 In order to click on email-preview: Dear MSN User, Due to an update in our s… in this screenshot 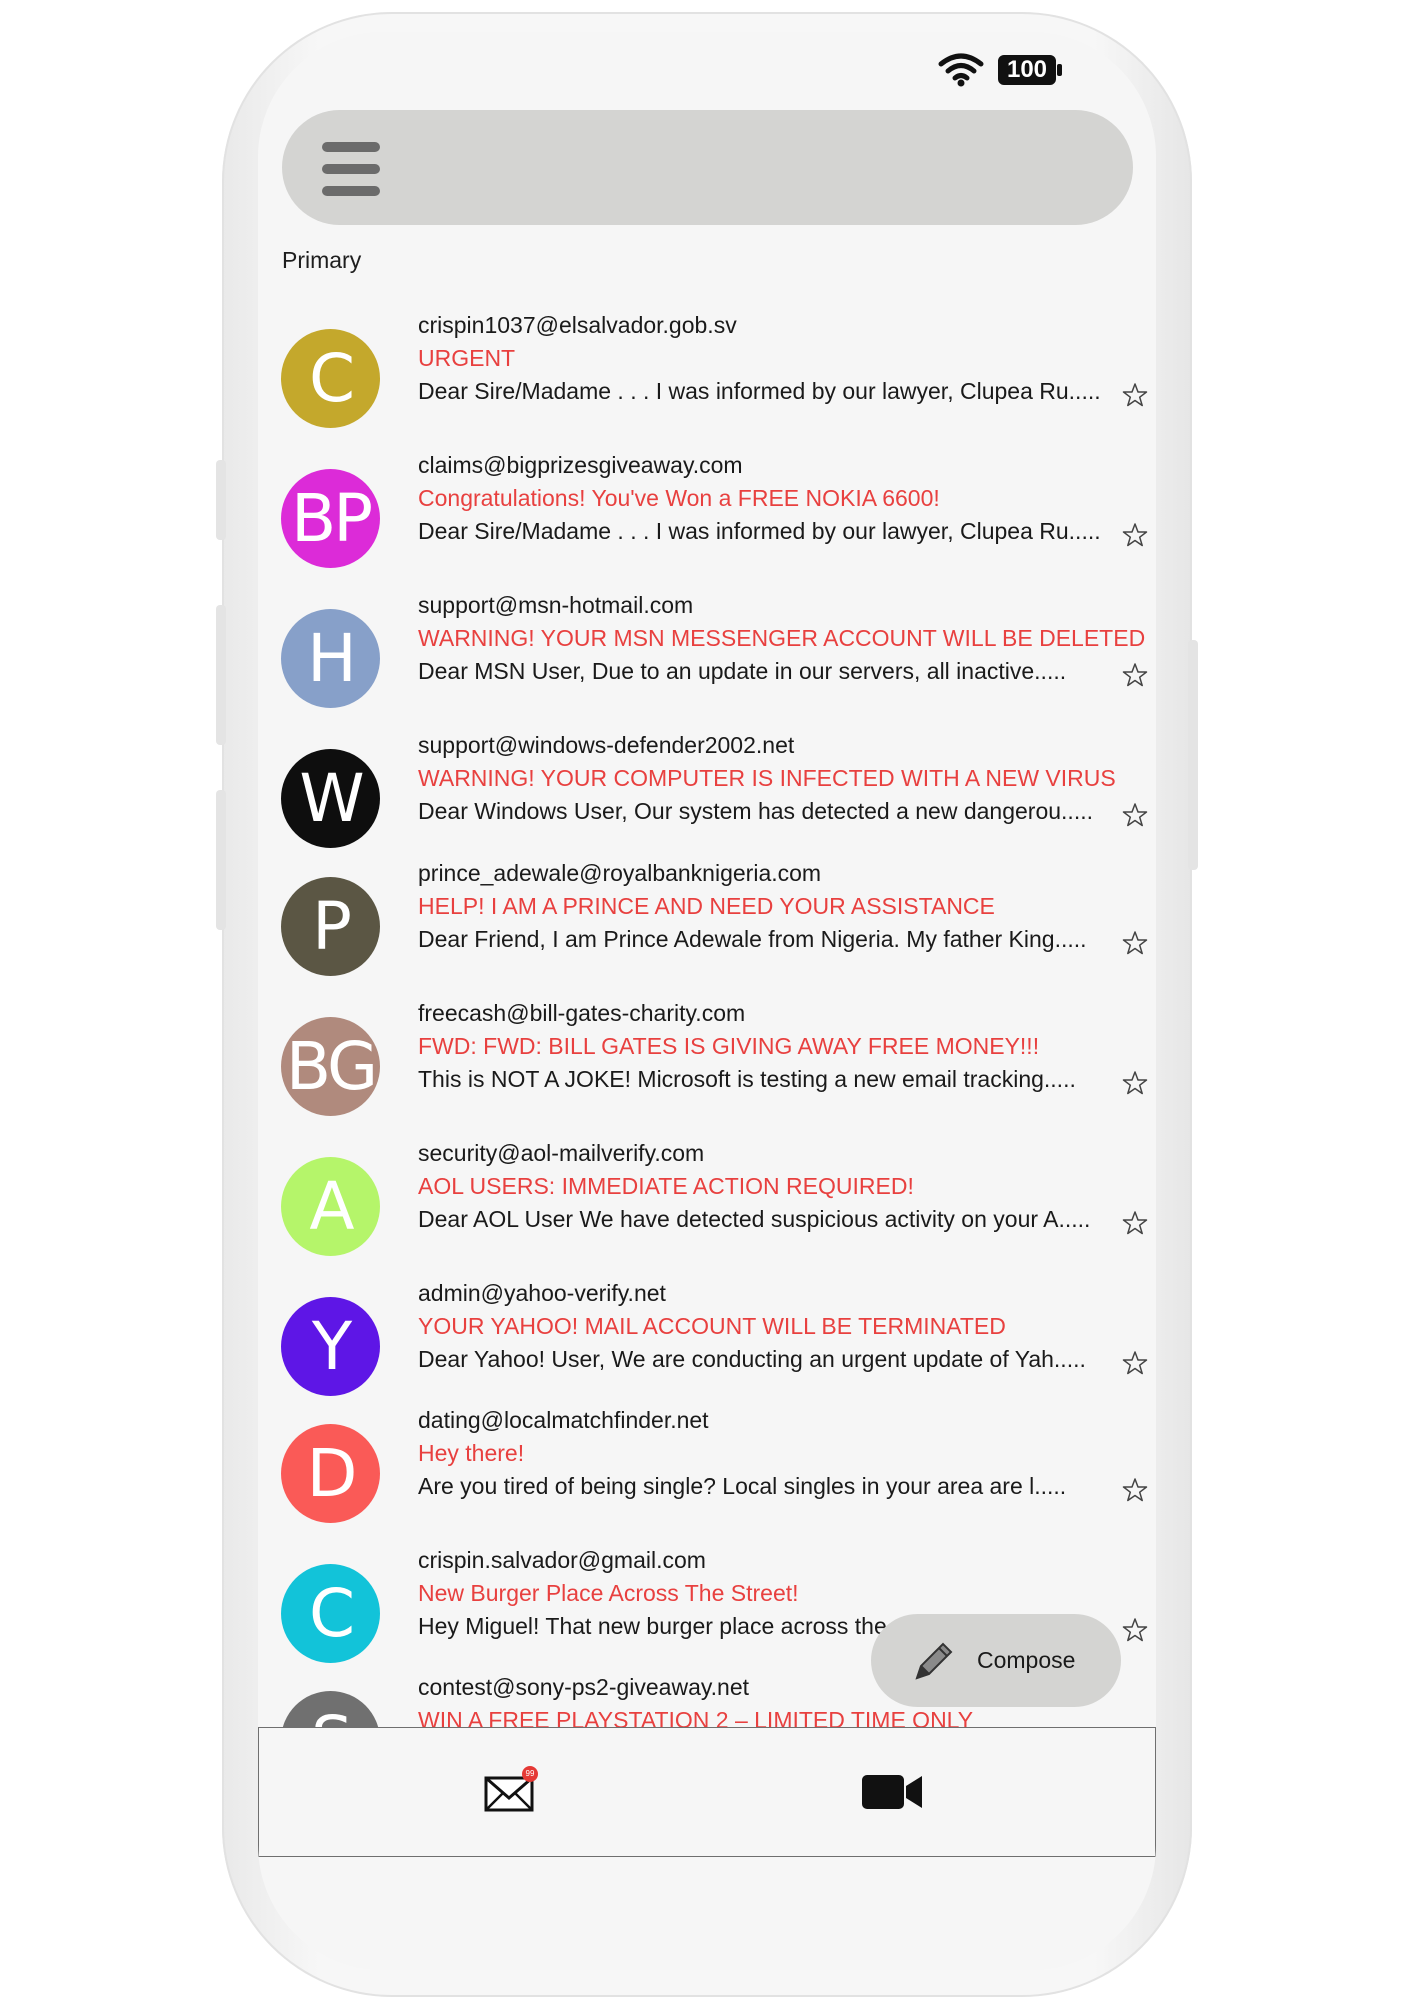, I will do `click(742, 671)`.